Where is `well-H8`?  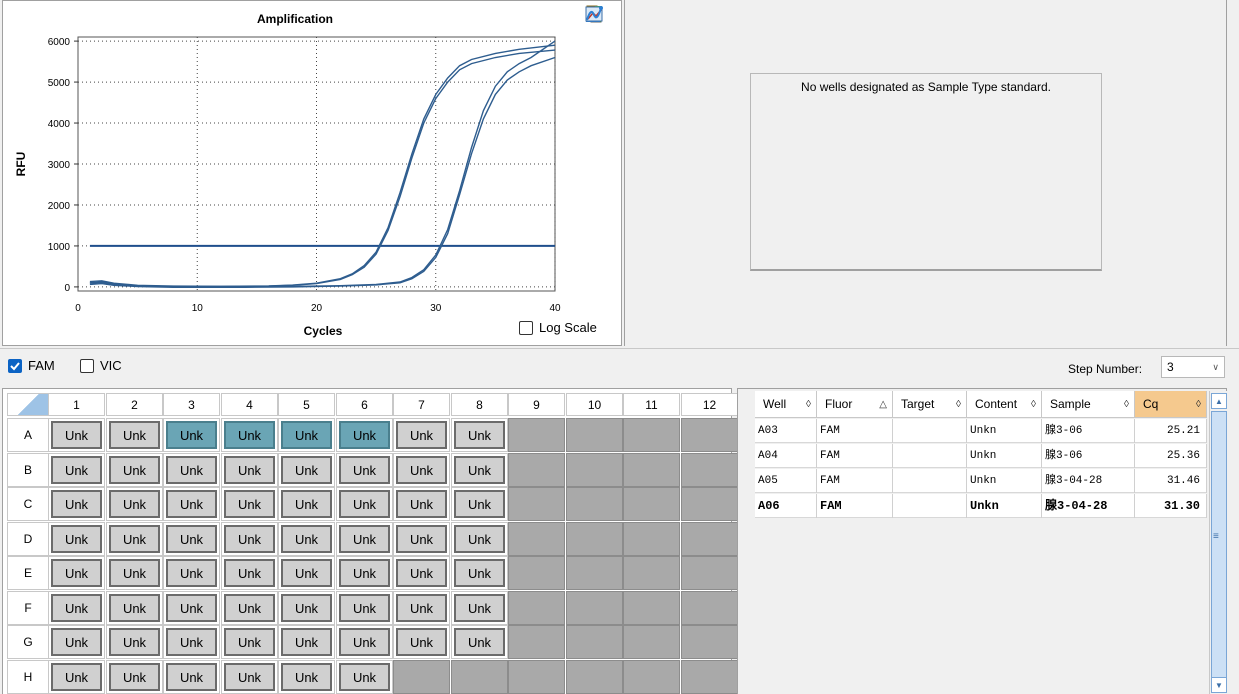 well-H8 is located at coordinates (479, 676).